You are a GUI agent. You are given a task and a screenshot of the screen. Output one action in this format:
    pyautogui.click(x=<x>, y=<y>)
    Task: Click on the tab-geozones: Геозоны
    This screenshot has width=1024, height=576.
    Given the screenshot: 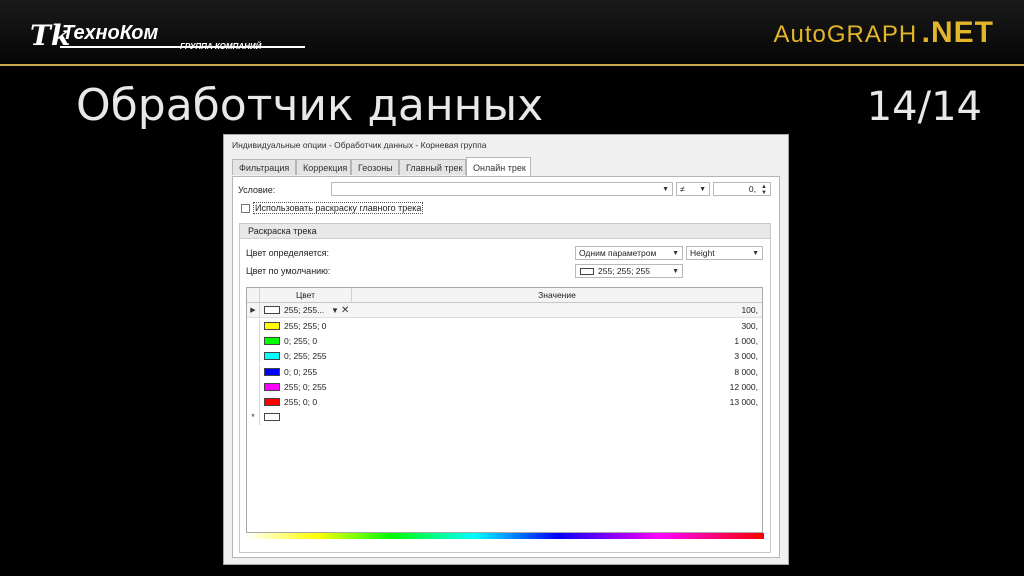 What is the action you would take?
    pyautogui.click(x=375, y=167)
    